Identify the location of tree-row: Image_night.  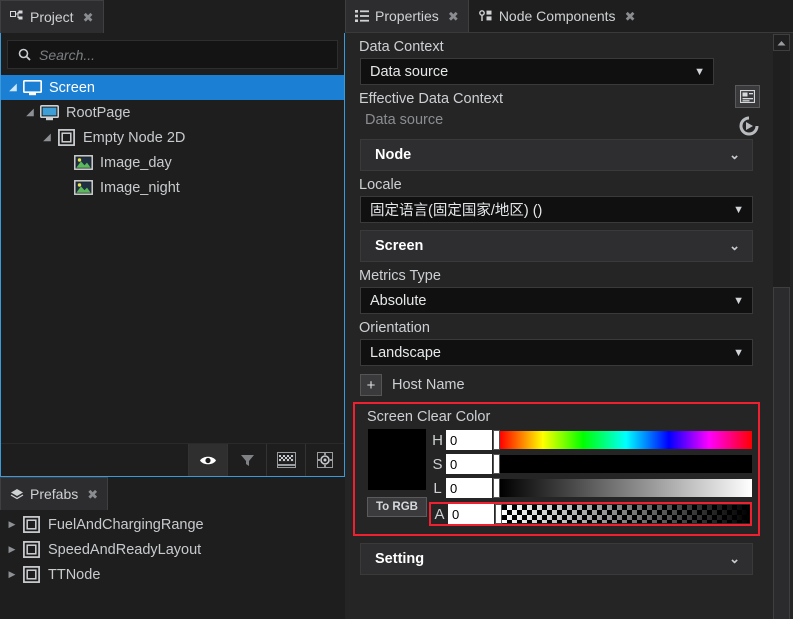
(172, 187).